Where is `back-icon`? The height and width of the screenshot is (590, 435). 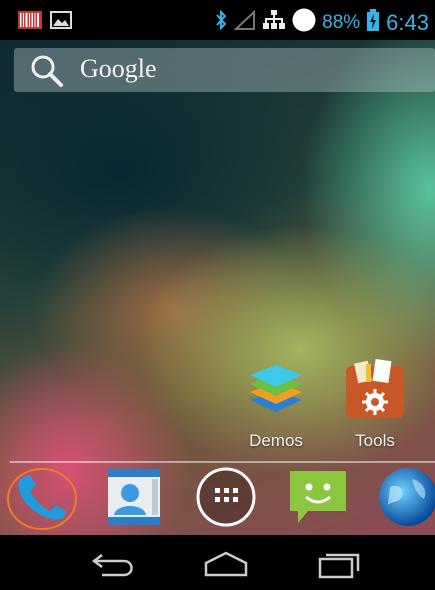
back-icon is located at coordinates (114, 566).